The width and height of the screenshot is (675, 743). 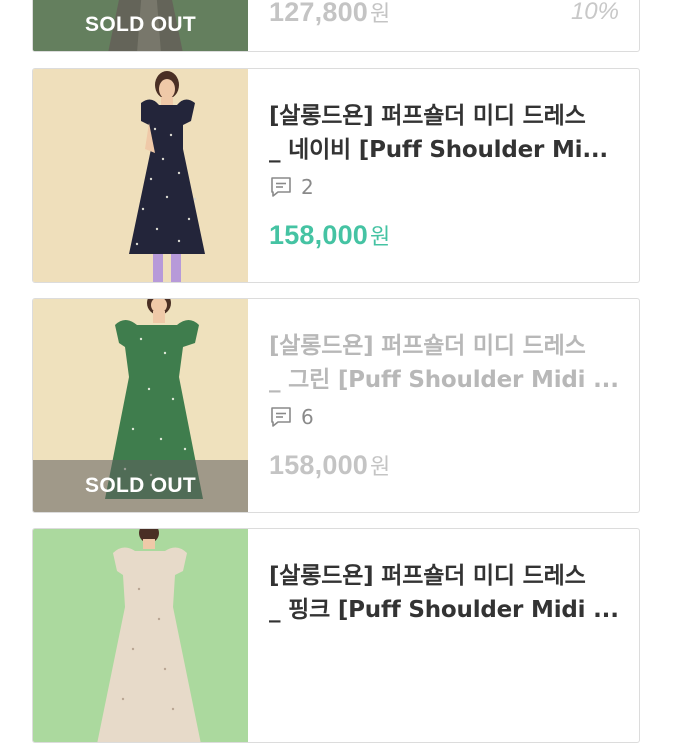 I want to click on comment-count: 2, so click(x=291, y=187).